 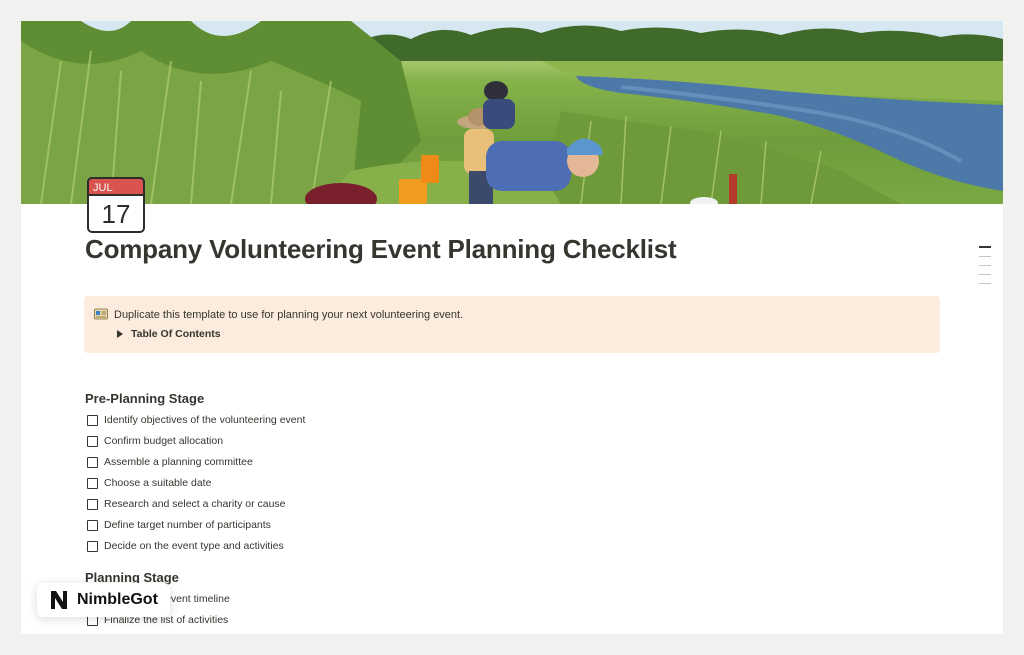 What do you see at coordinates (195, 504) in the screenshot?
I see `todo-label: Research and select a charity or cause` at bounding box center [195, 504].